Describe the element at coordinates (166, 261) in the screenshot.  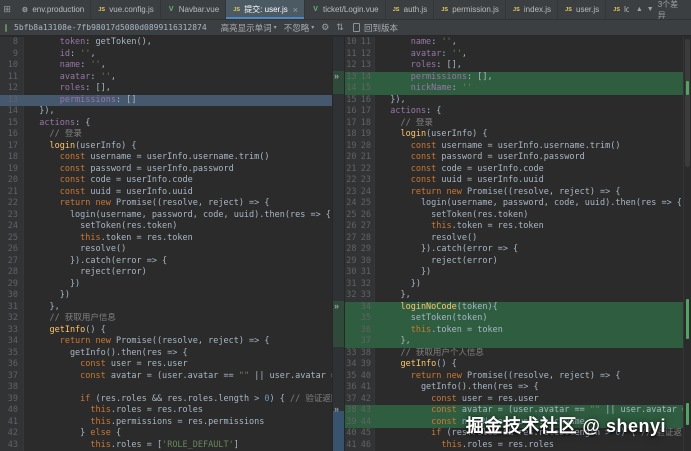
I see `code-line: 27 }).catch(error => {` at that location.